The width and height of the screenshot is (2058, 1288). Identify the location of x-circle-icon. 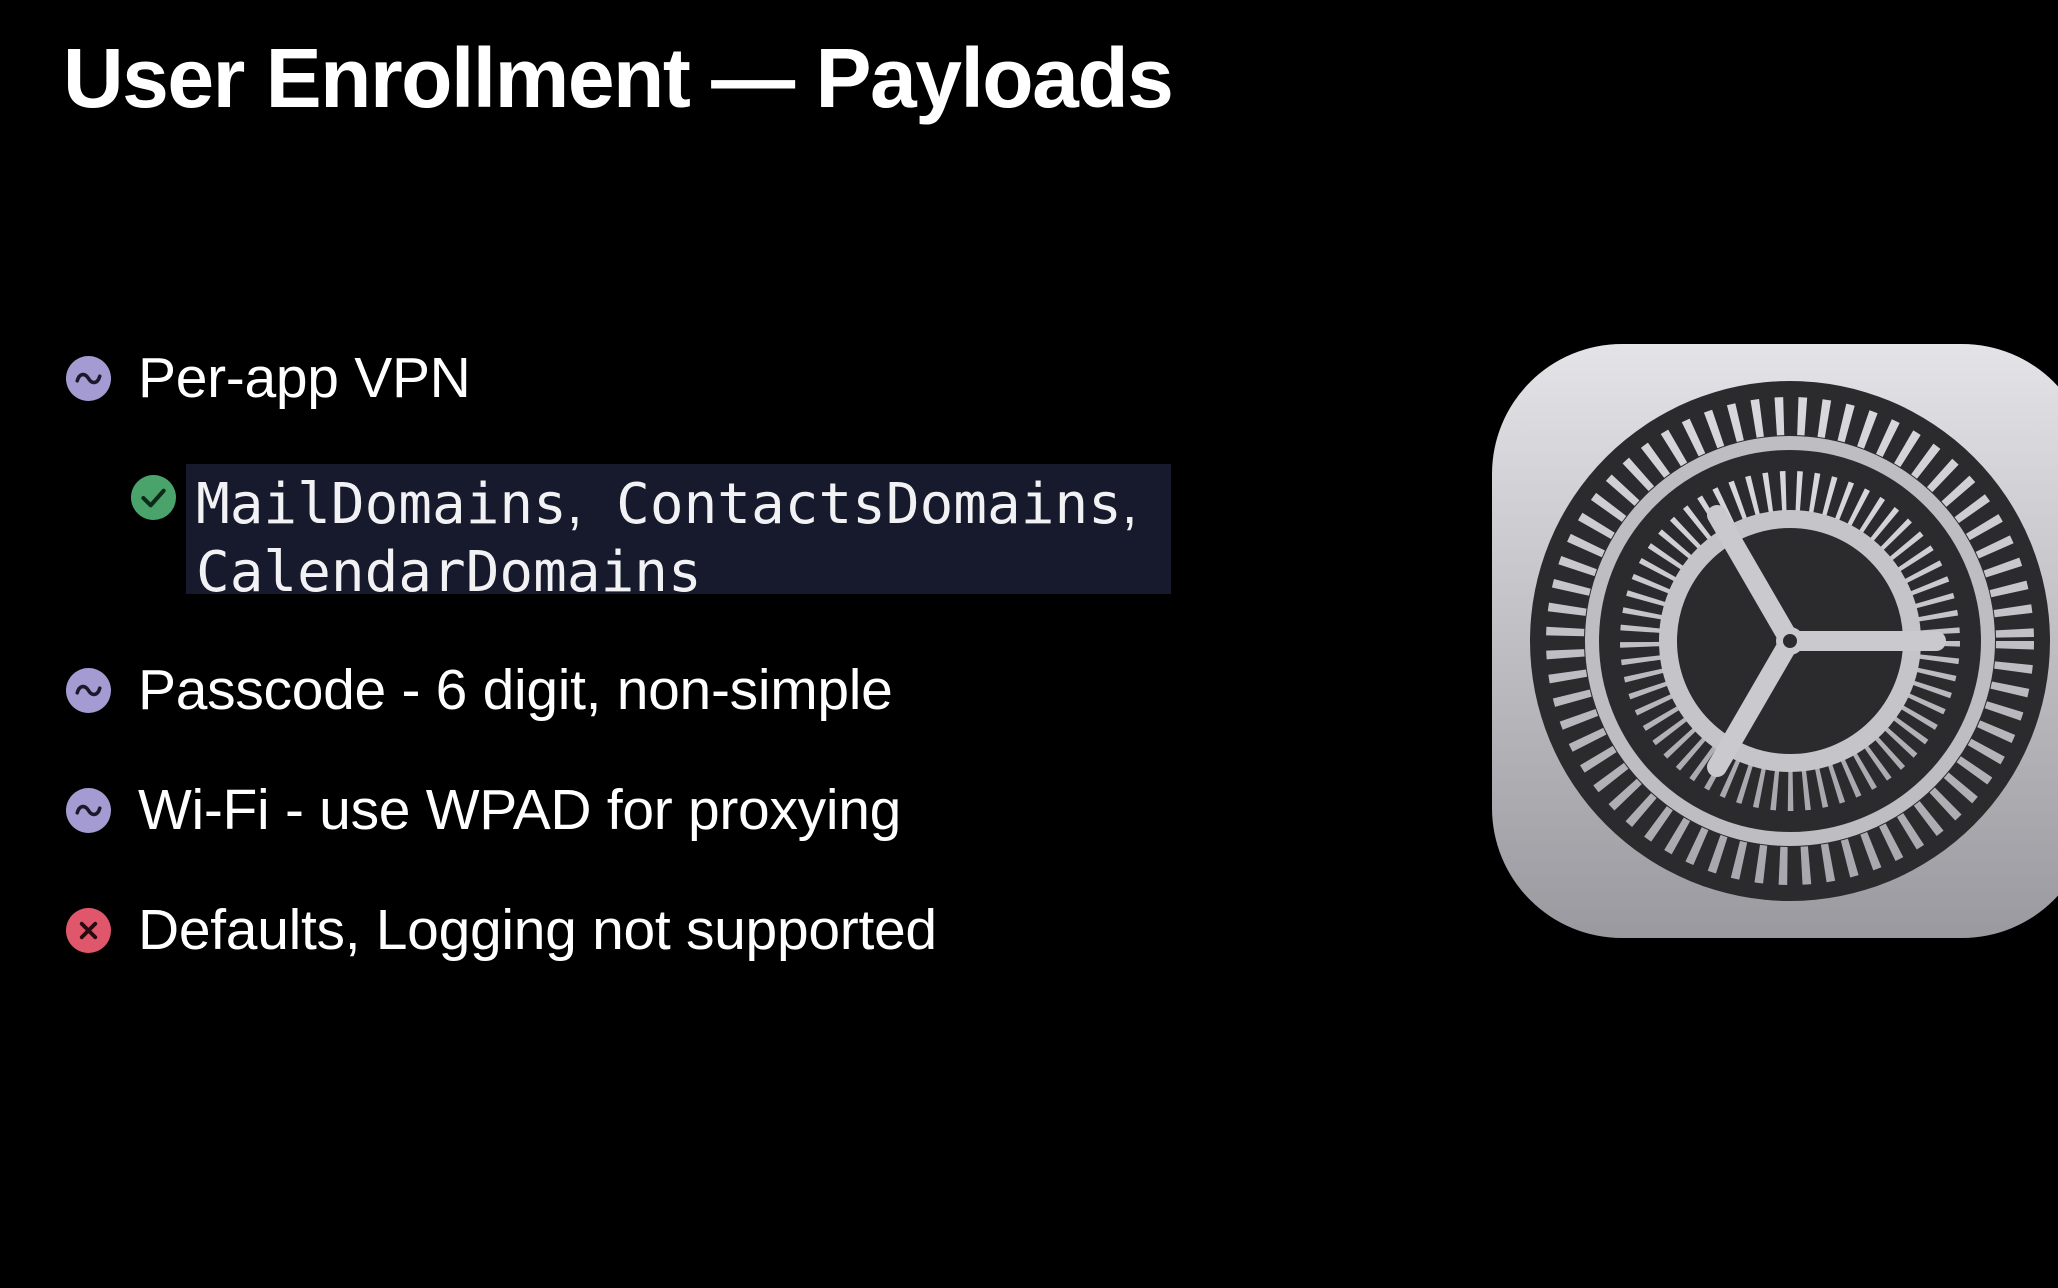
(88, 930).